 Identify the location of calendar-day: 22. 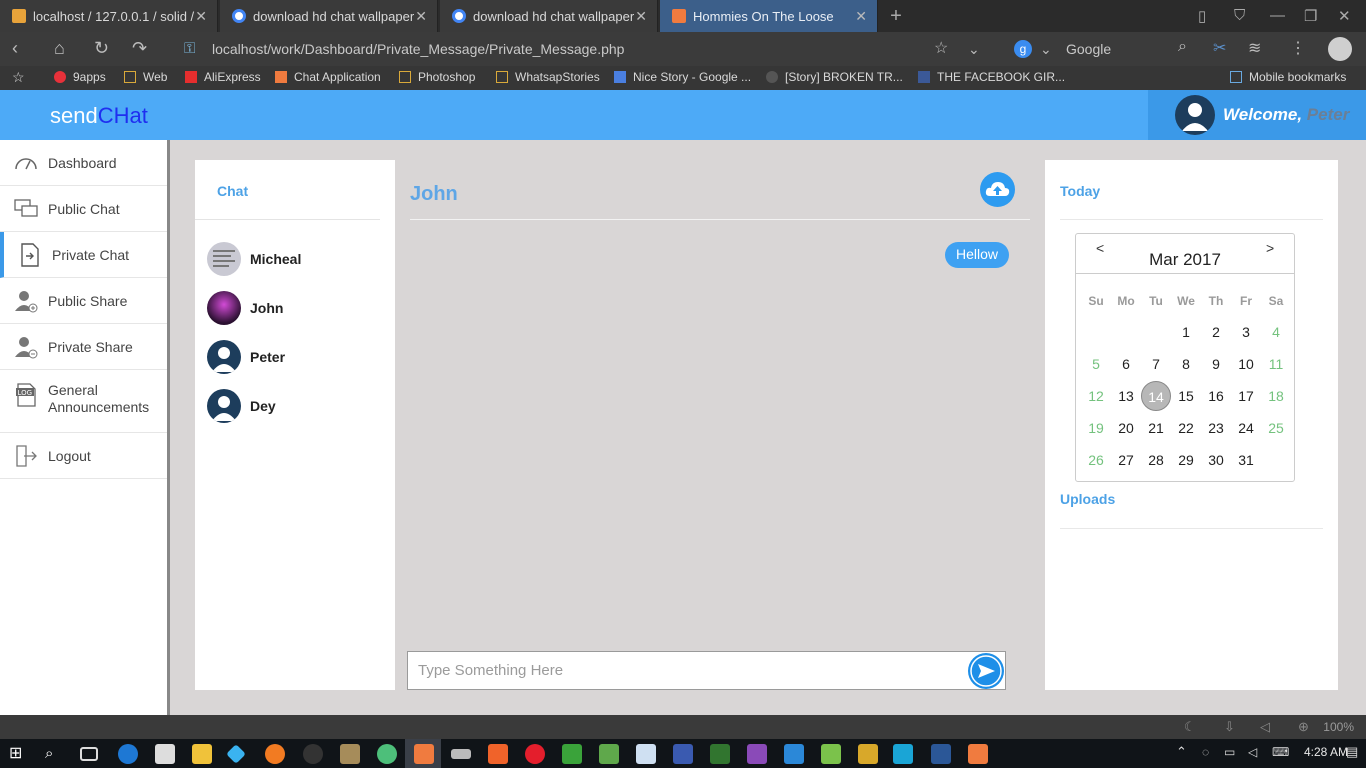
(1186, 428).